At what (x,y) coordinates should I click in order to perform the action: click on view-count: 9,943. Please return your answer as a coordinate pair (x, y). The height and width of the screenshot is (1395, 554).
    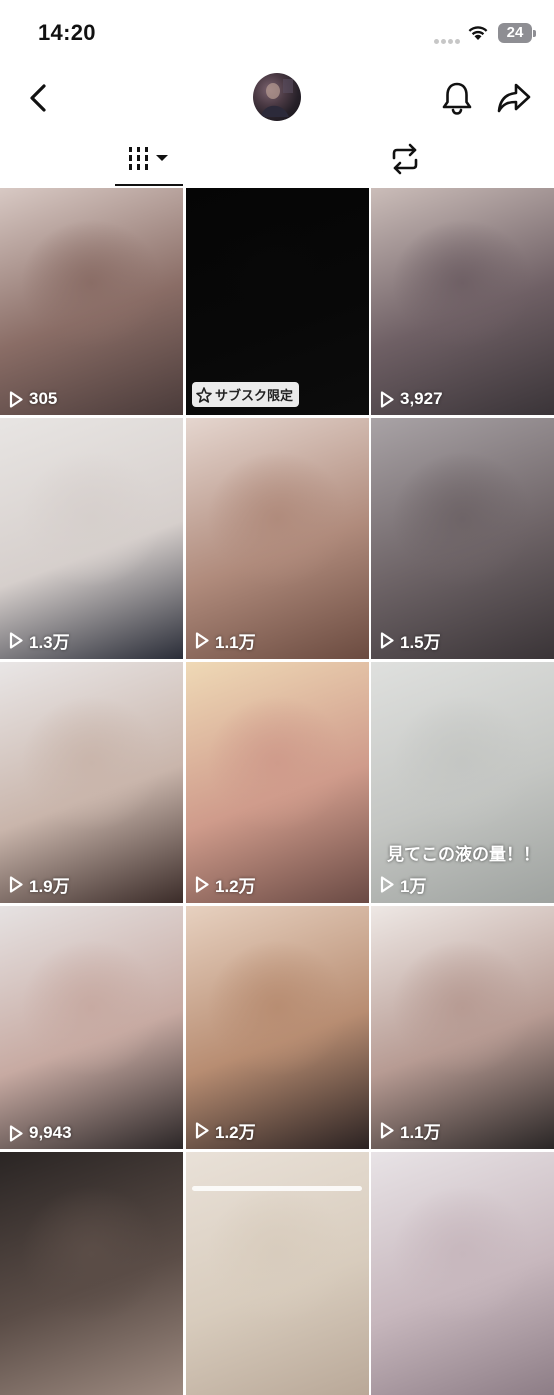
    Looking at the image, I should click on (40, 1133).